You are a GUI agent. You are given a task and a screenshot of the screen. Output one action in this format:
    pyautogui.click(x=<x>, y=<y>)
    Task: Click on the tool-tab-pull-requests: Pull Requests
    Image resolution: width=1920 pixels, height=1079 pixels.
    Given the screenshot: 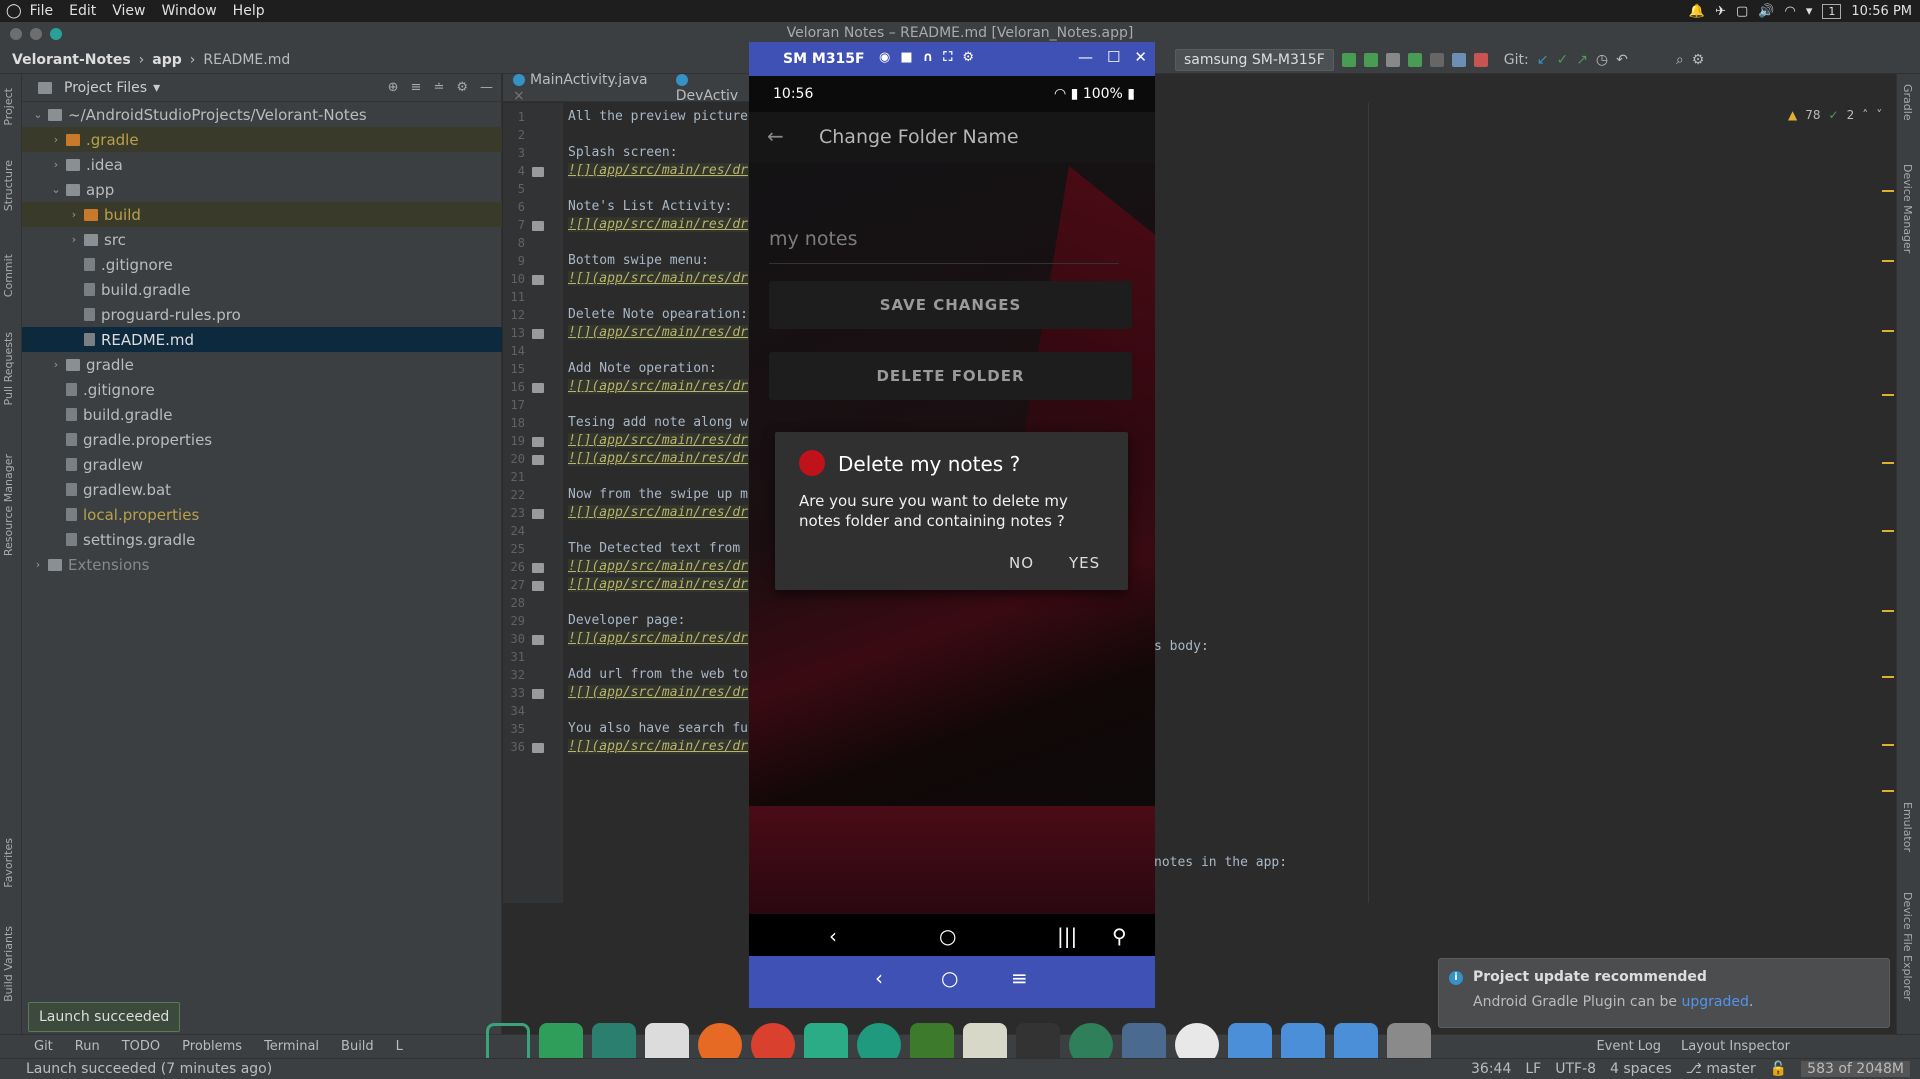 What is the action you would take?
    pyautogui.click(x=8, y=368)
    